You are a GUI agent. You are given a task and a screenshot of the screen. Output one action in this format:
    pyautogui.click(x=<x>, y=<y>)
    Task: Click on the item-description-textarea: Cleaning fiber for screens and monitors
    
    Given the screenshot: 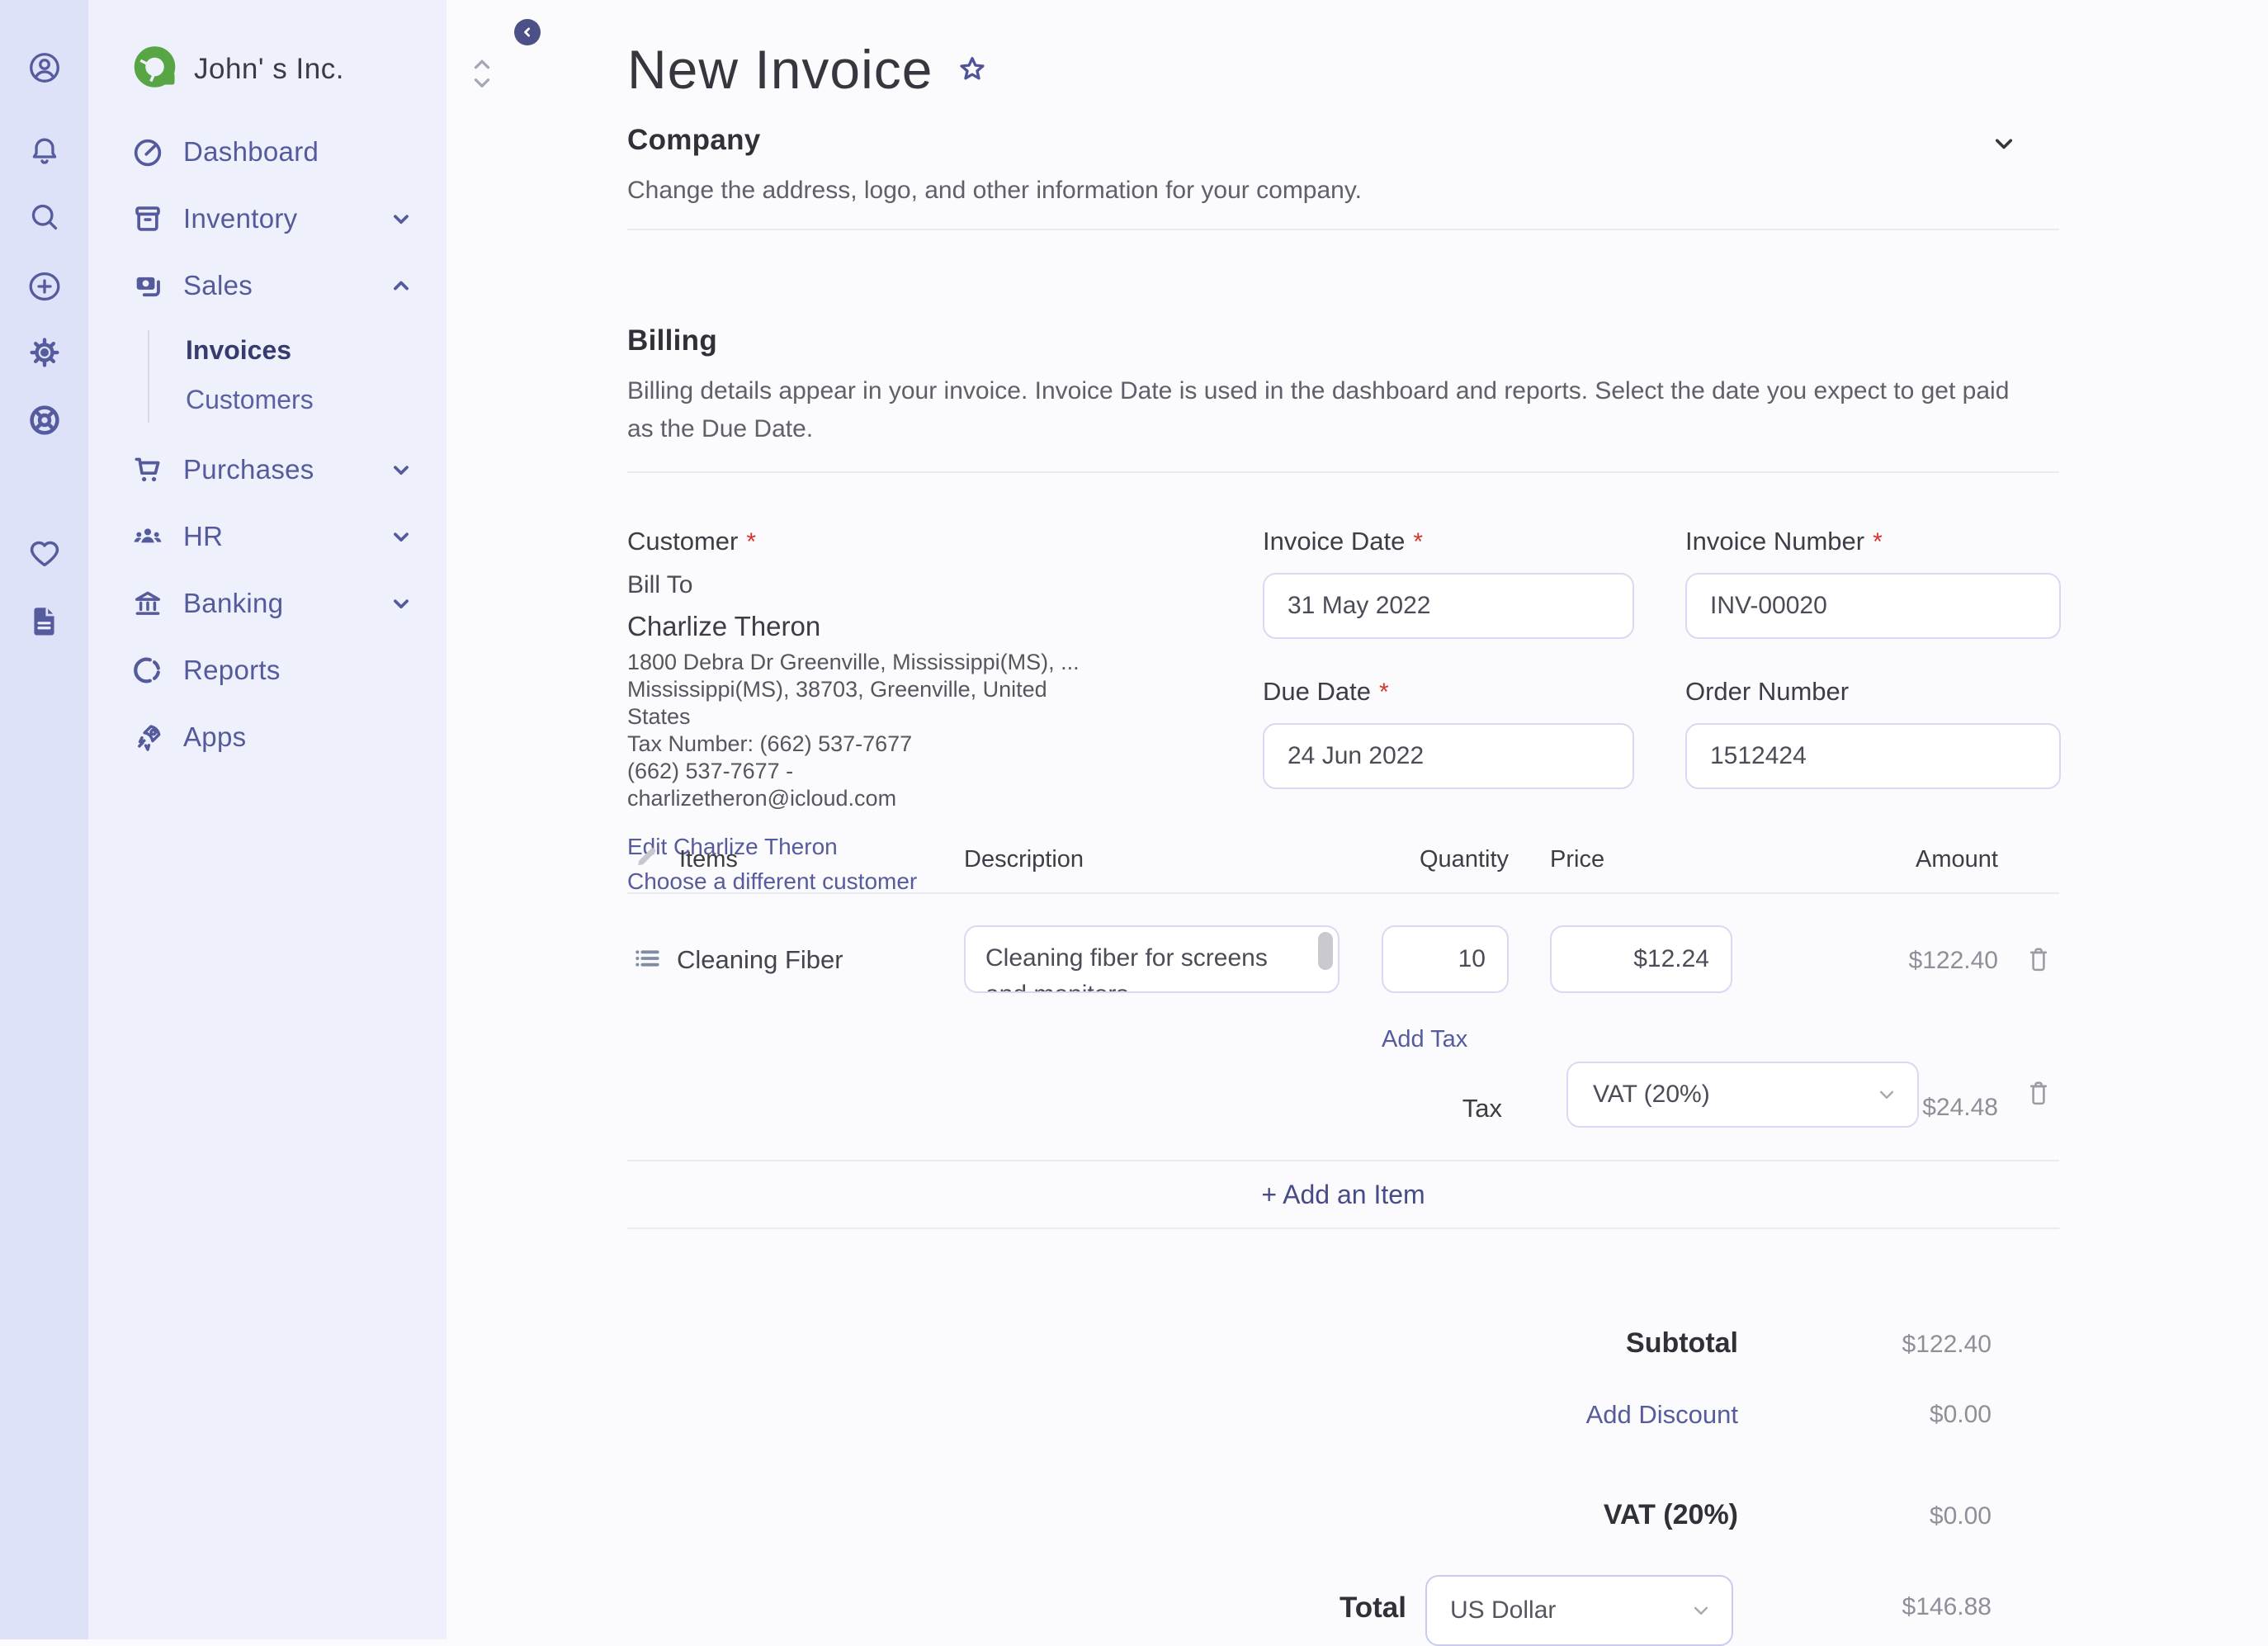 What is the action you would take?
    pyautogui.click(x=1152, y=959)
    